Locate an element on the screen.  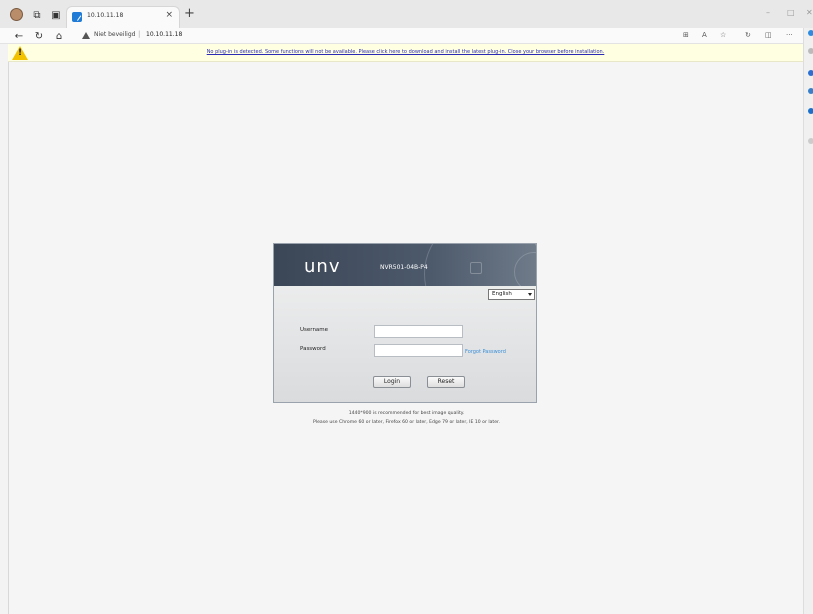
copilot-icon is located at coordinates (810, 33).